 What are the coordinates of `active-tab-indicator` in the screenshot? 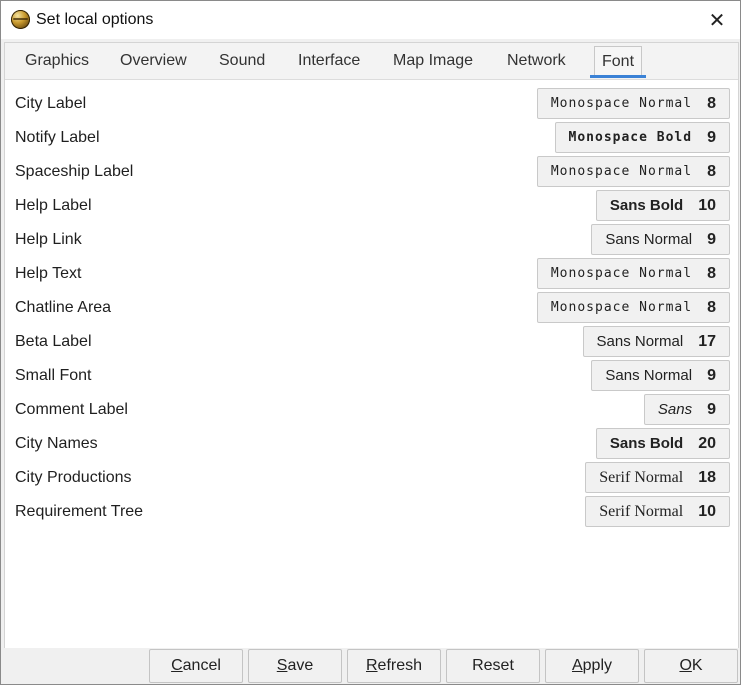 It's located at (618, 76).